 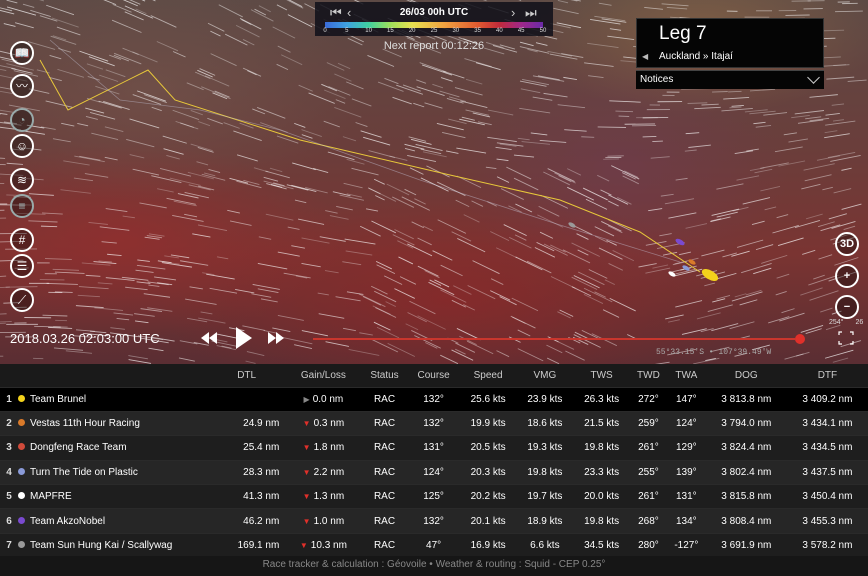 I want to click on notices-dropdown: Notices, so click(x=730, y=79).